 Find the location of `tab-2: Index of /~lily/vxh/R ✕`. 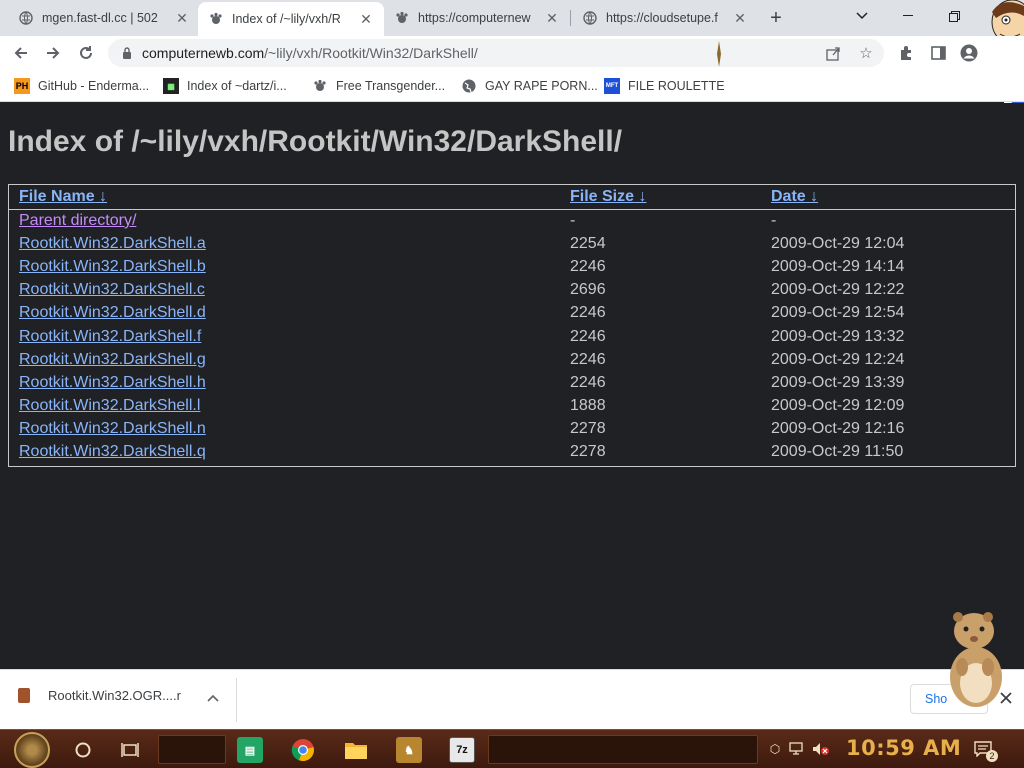

tab-2: Index of /~lily/vxh/R ✕ is located at coordinates (291, 19).